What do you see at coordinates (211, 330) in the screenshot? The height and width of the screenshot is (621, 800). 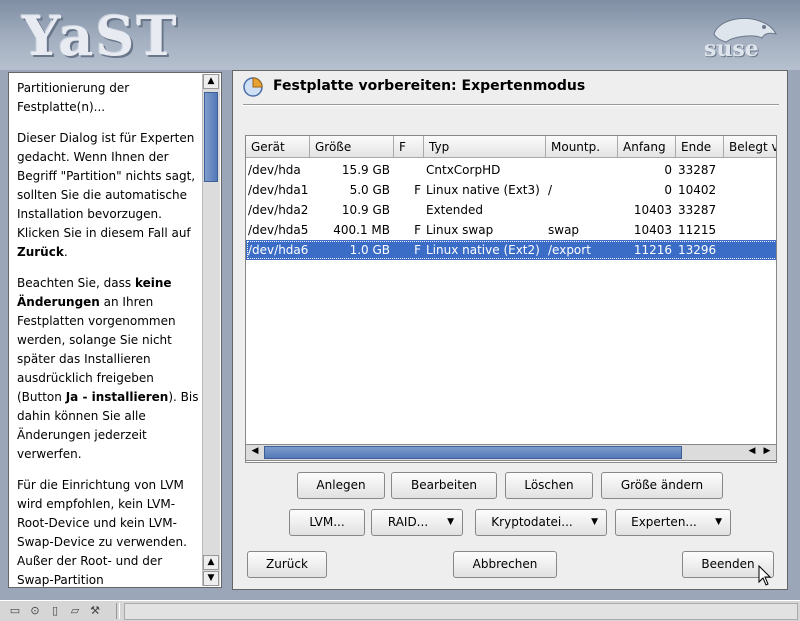 I see `help-scrollbar: ▲ ▲ ▼` at bounding box center [211, 330].